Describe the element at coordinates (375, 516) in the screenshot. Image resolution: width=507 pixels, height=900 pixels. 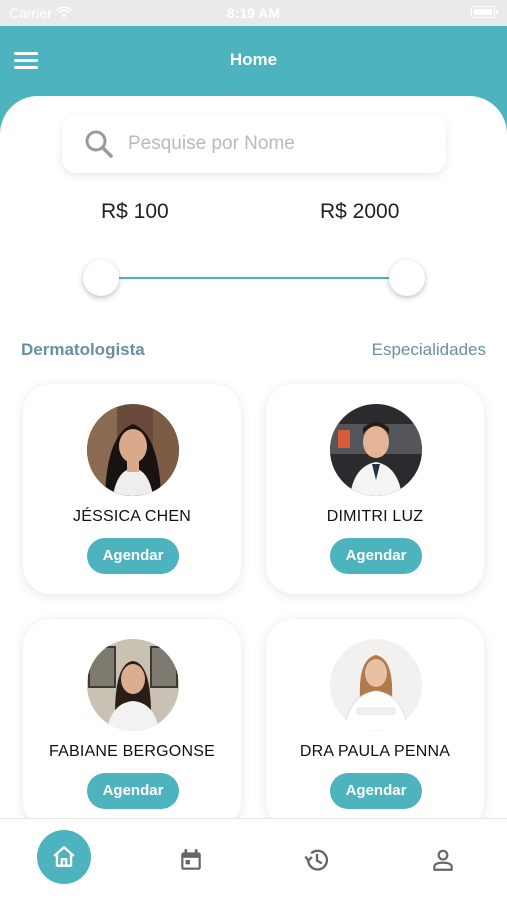
I see `doctor-name: DIMITRI LUZ` at that location.